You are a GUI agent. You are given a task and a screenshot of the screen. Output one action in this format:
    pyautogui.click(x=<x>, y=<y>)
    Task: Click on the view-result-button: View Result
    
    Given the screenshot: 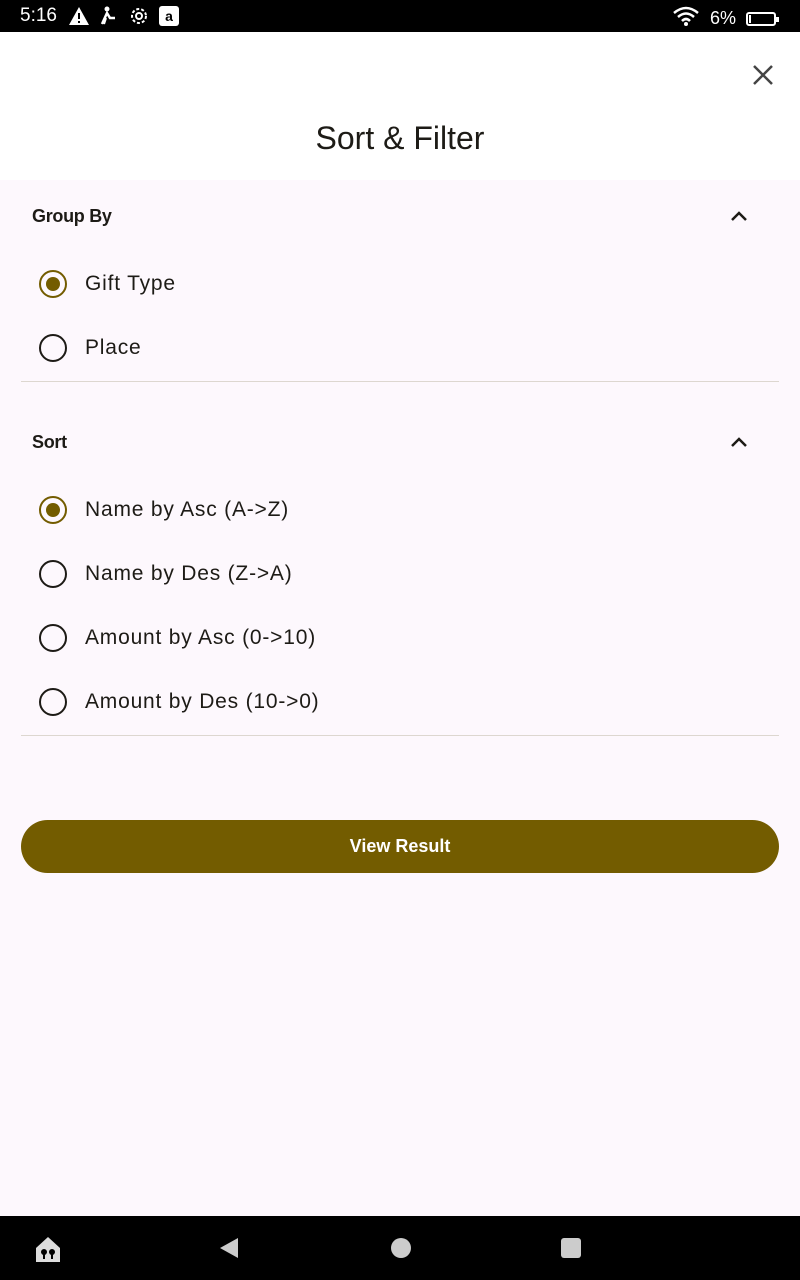 What is the action you would take?
    pyautogui.click(x=400, y=846)
    